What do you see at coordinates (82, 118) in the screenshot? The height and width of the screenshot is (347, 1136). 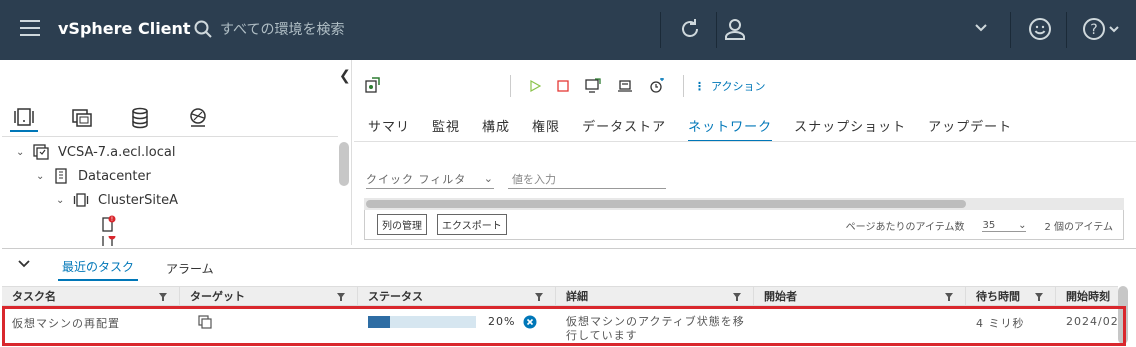 I see `vms-templates-icon` at bounding box center [82, 118].